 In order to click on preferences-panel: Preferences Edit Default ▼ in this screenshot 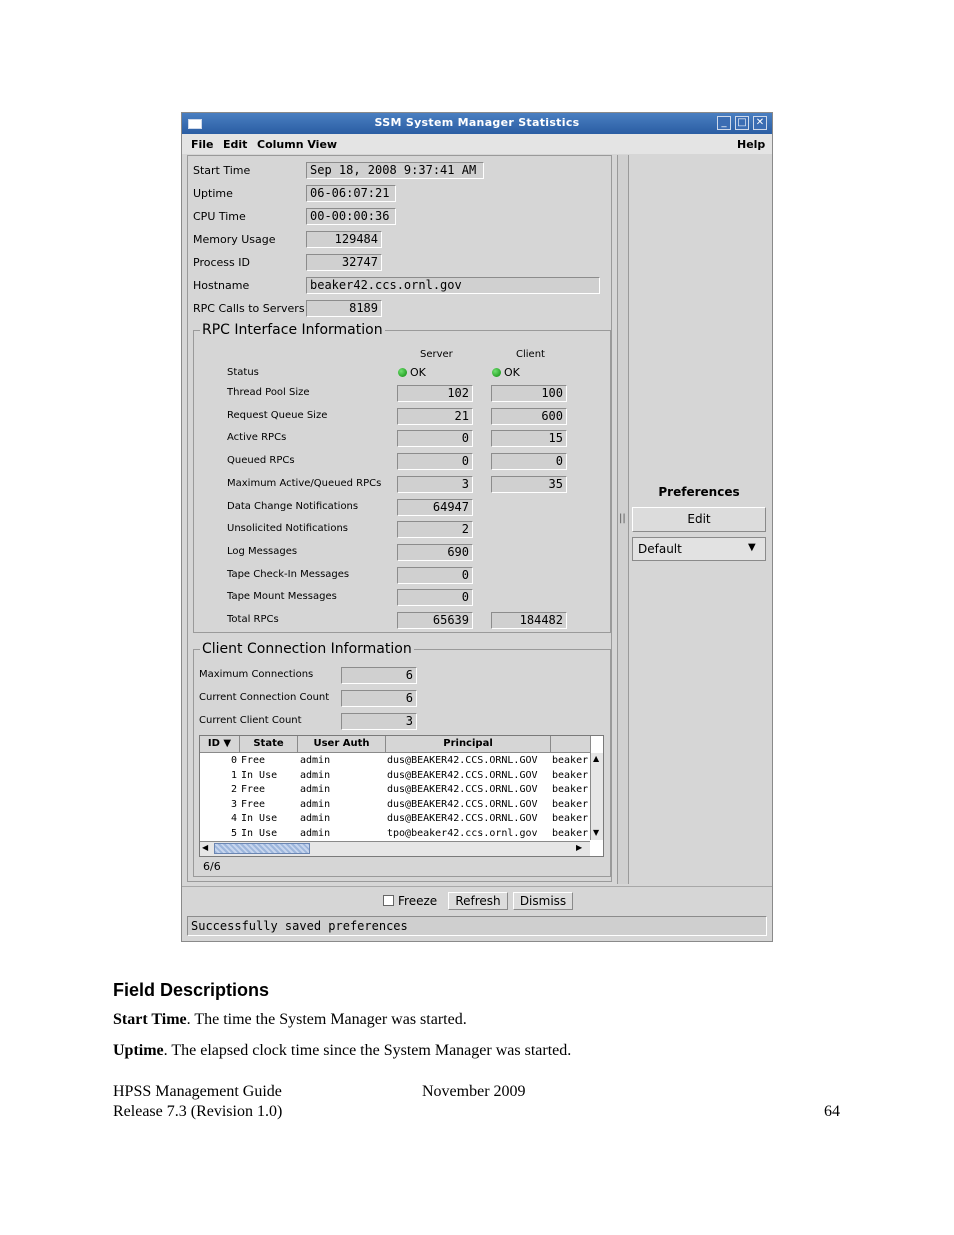, I will do `click(699, 519)`.